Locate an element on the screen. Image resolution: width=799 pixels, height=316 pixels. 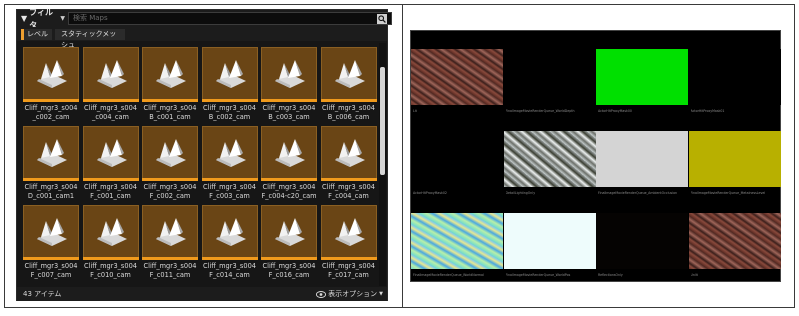
asset-tile: Cliff_mgr3_s004B_c001_cam is located at coordinates (170, 86).